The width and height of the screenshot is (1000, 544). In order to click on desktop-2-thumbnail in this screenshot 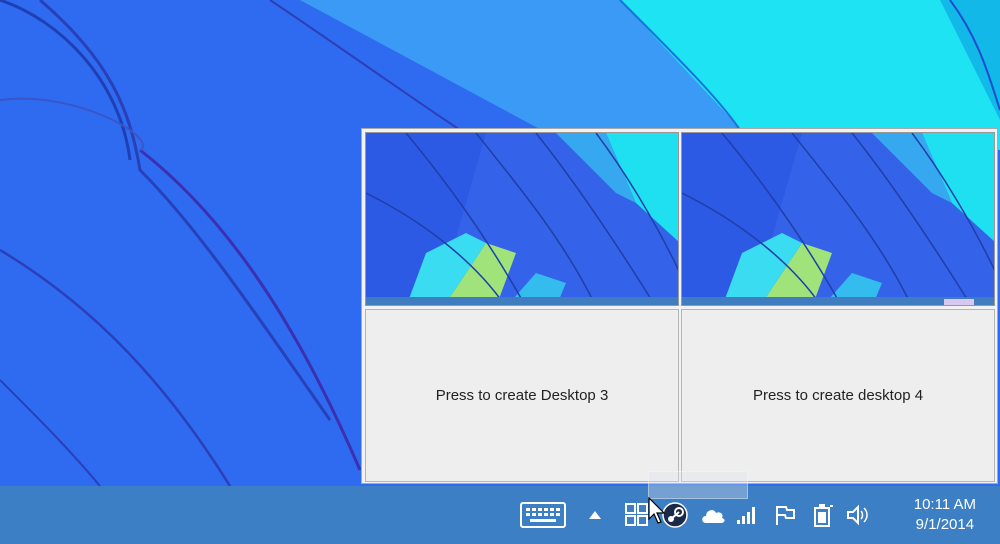, I will do `click(838, 219)`.